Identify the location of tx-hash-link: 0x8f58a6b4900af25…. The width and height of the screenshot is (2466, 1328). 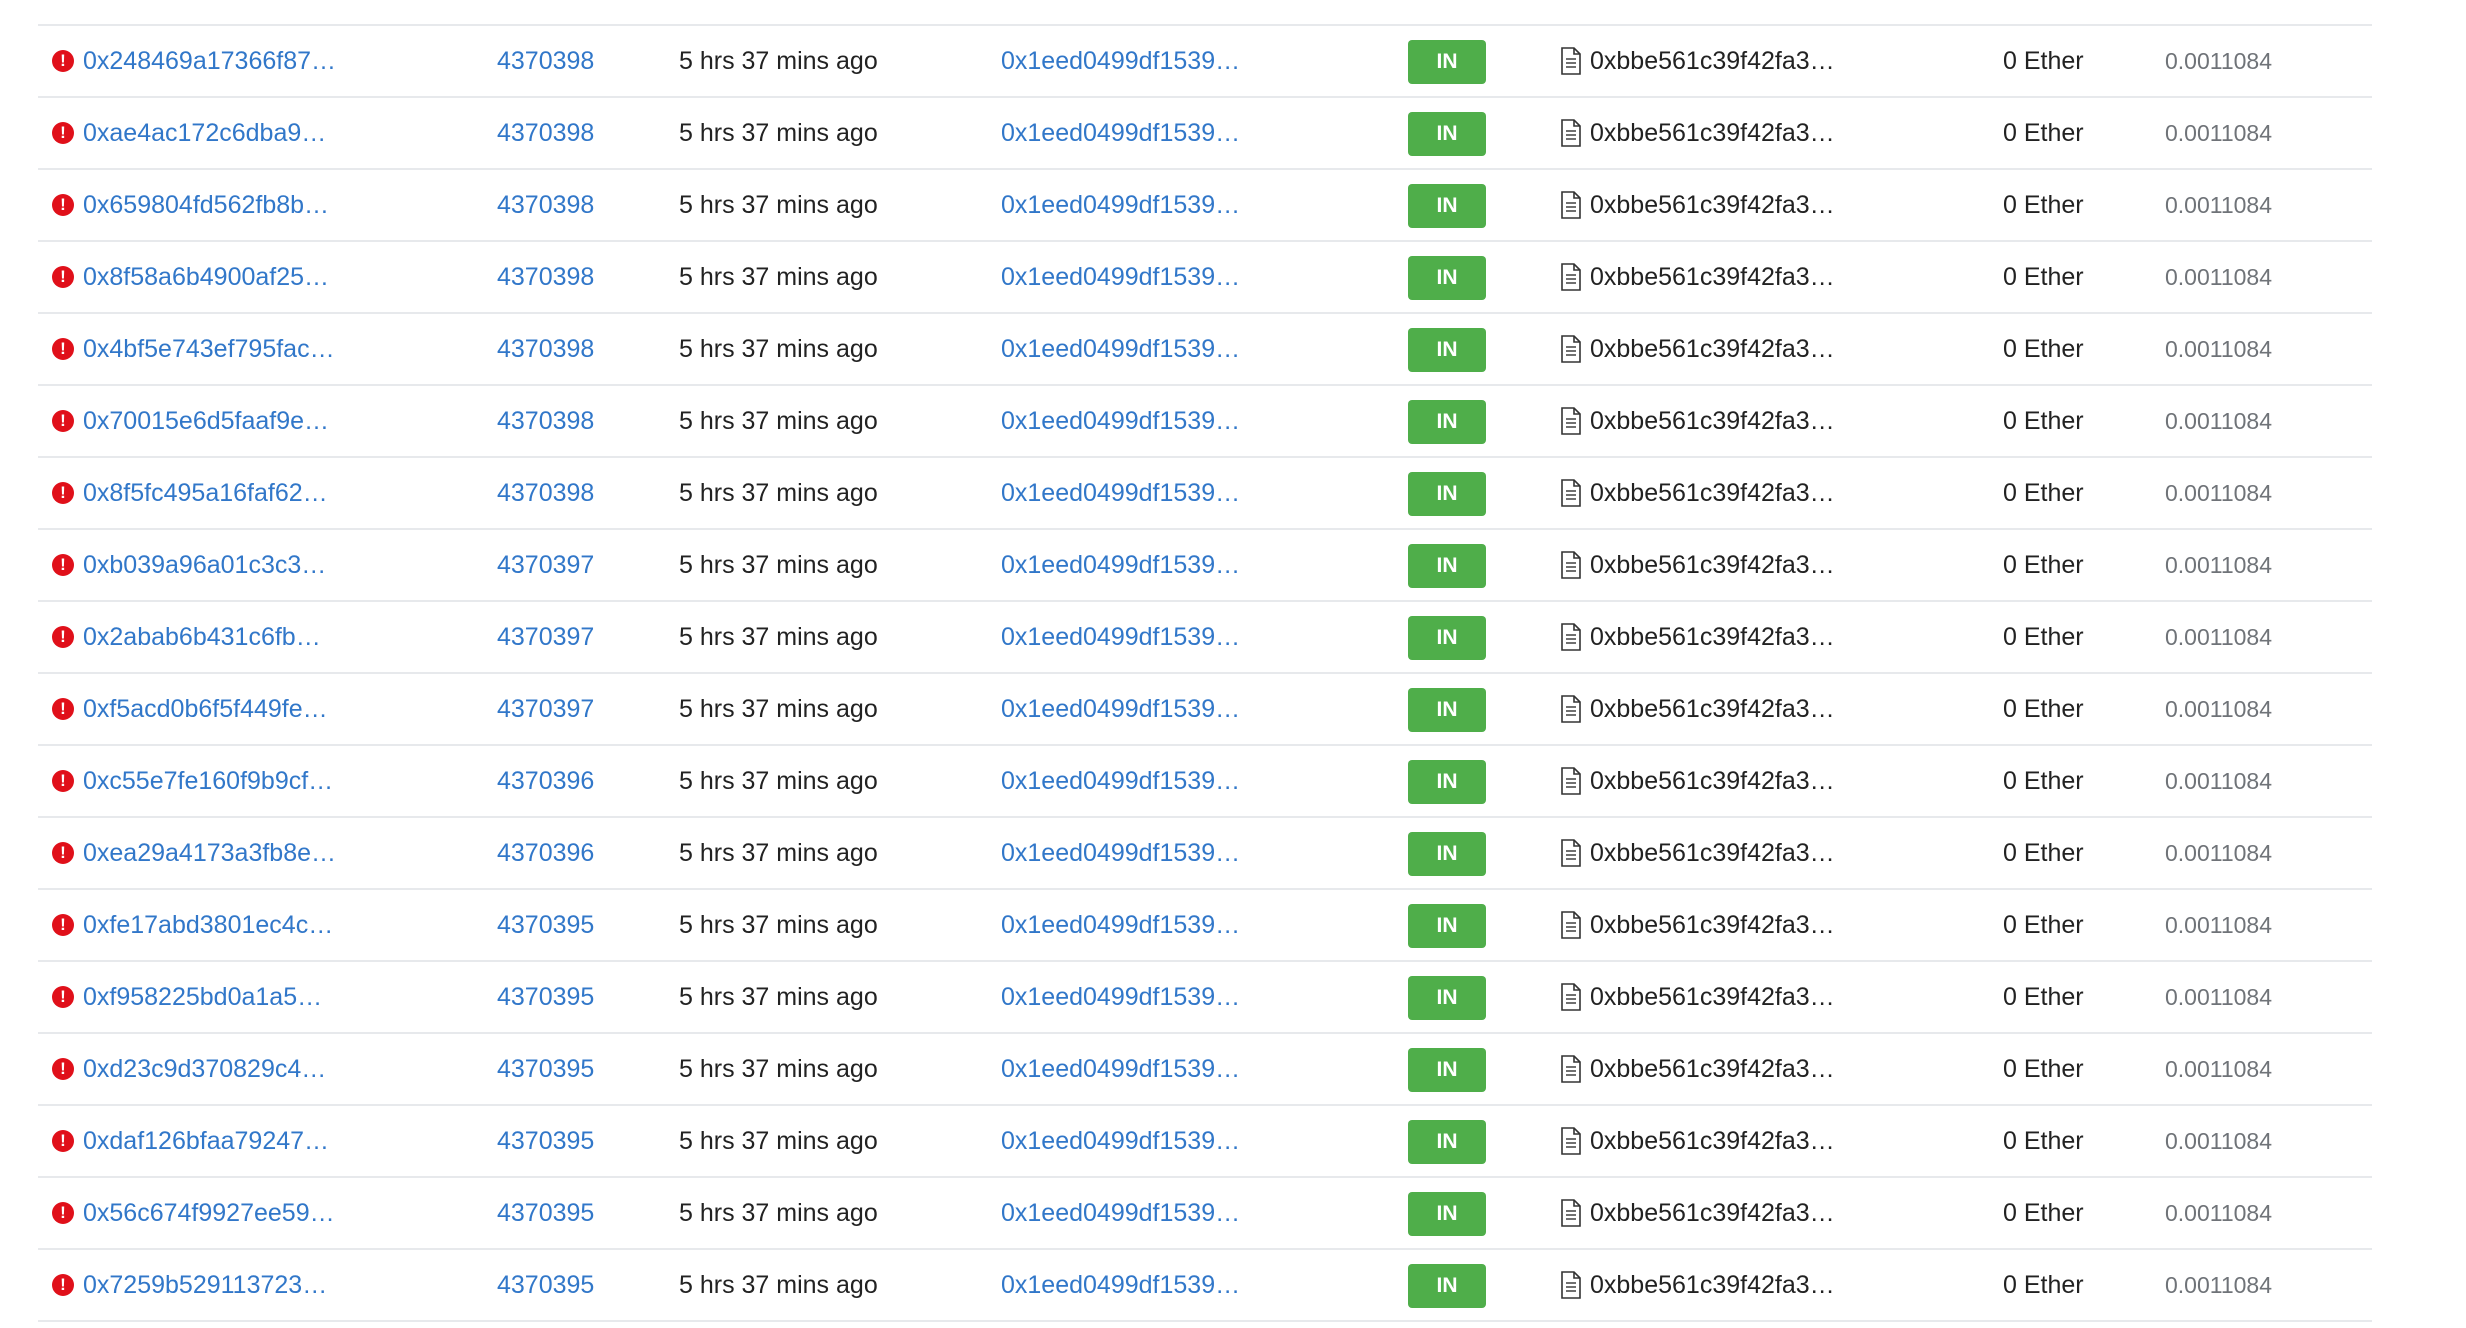
(233, 277).